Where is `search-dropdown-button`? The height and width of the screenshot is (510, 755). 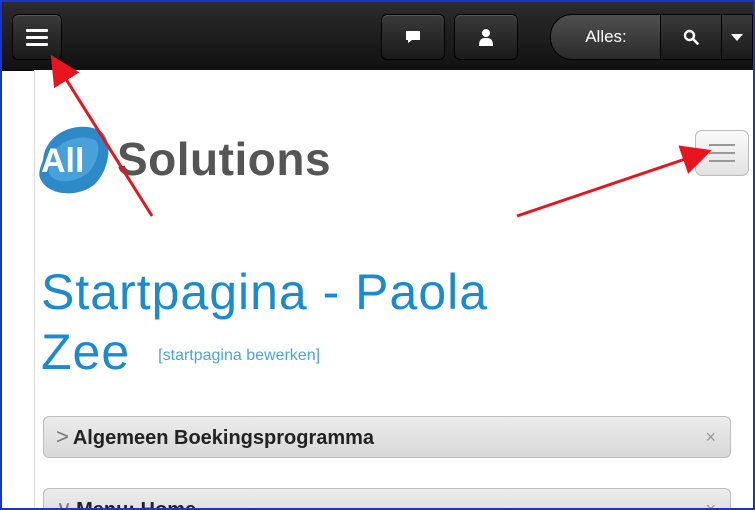 search-dropdown-button is located at coordinates (737, 37).